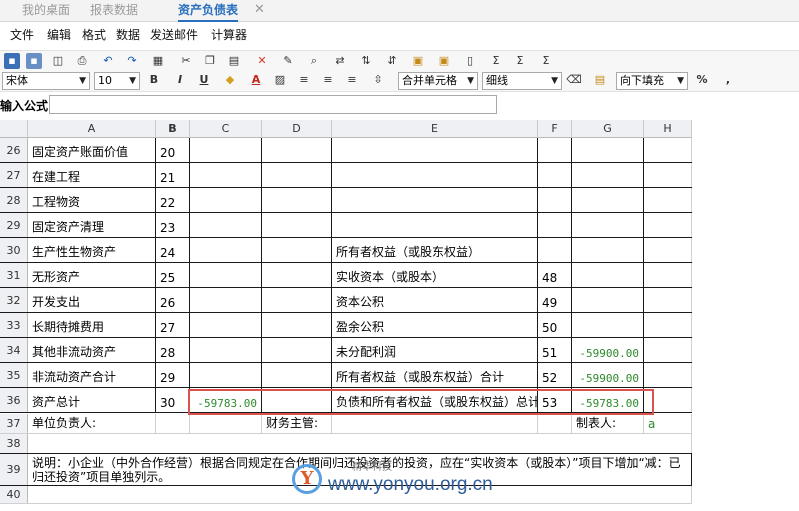 Image resolution: width=799 pixels, height=511 pixels. I want to click on tab-my-desktop: 我的桌面, so click(46, 11).